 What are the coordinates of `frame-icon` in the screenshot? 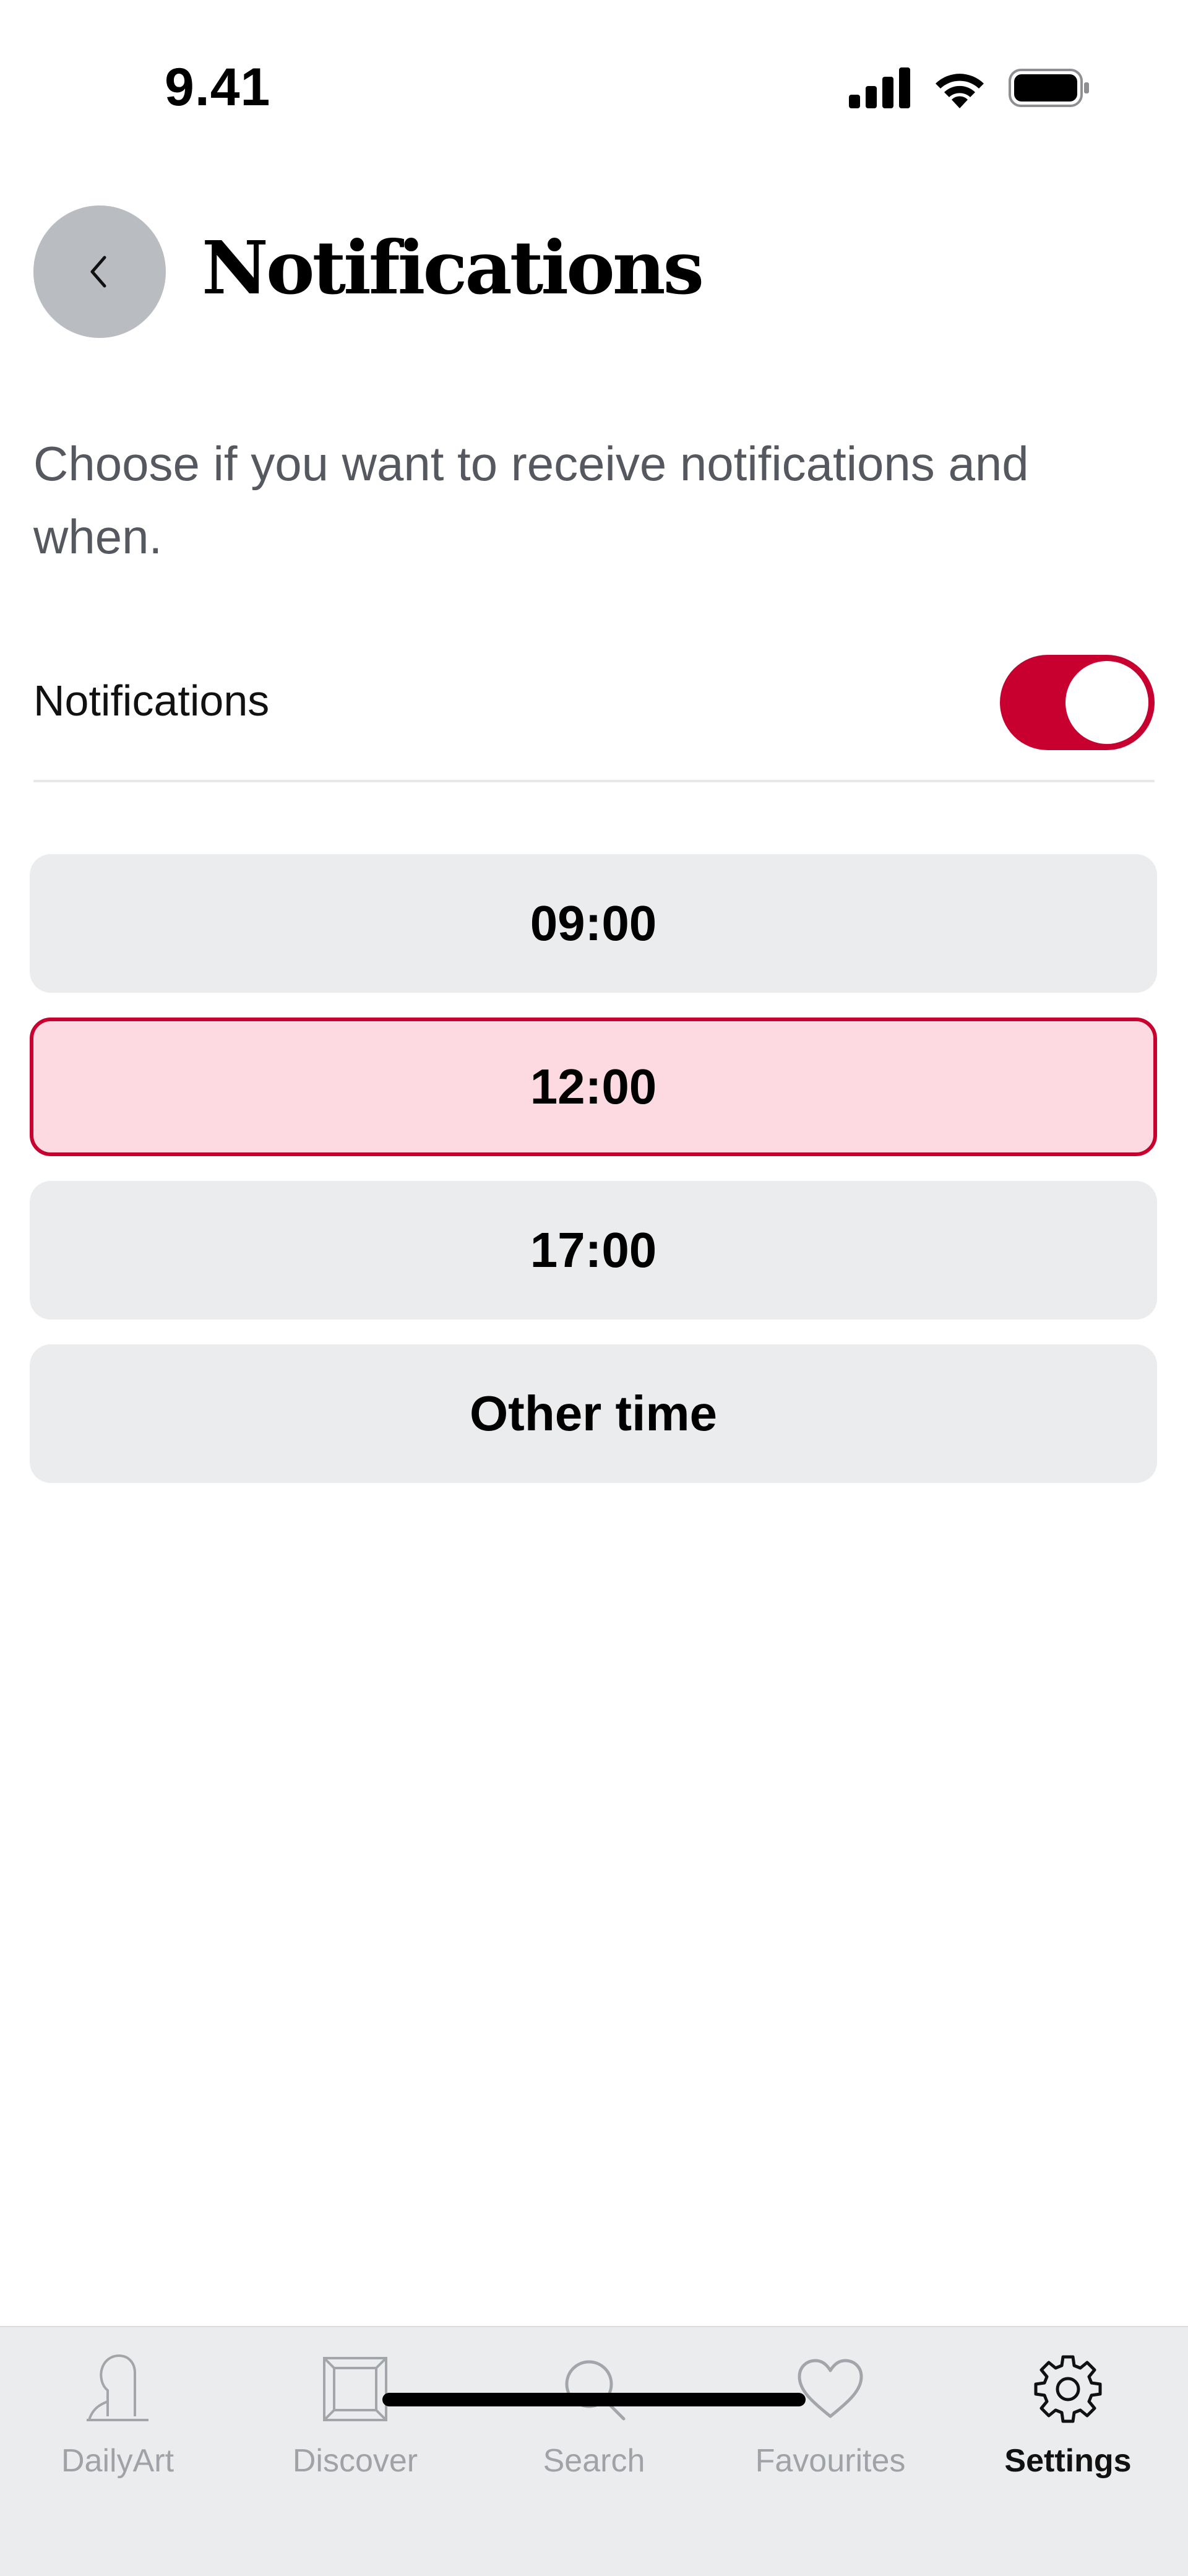 It's located at (355, 2389).